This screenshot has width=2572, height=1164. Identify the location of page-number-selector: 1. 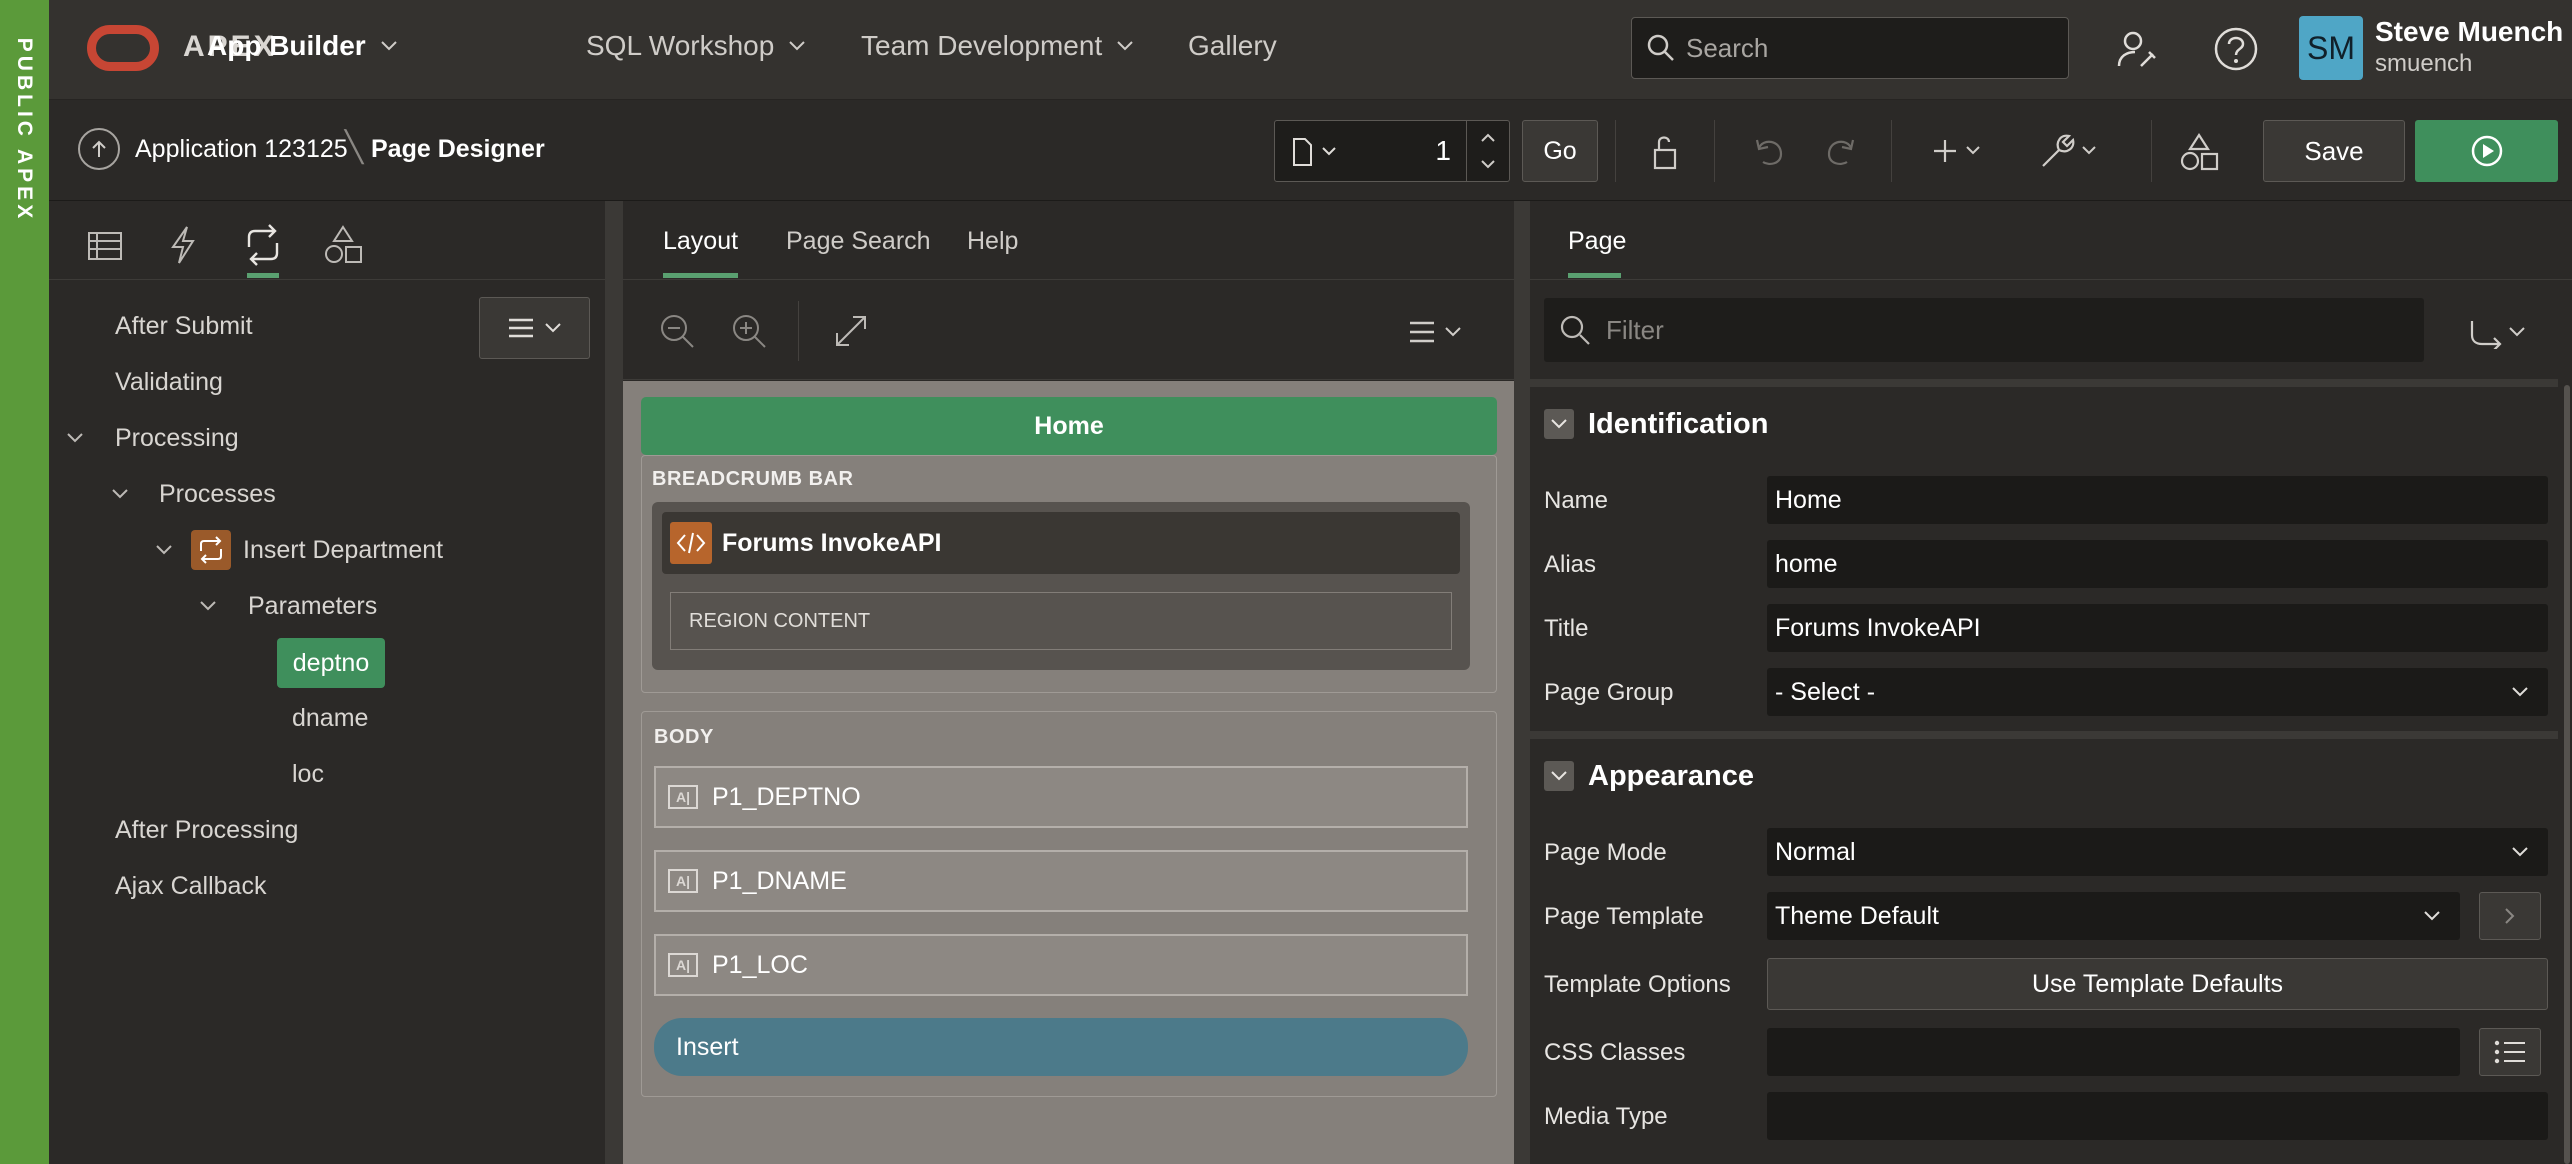
(1392, 151).